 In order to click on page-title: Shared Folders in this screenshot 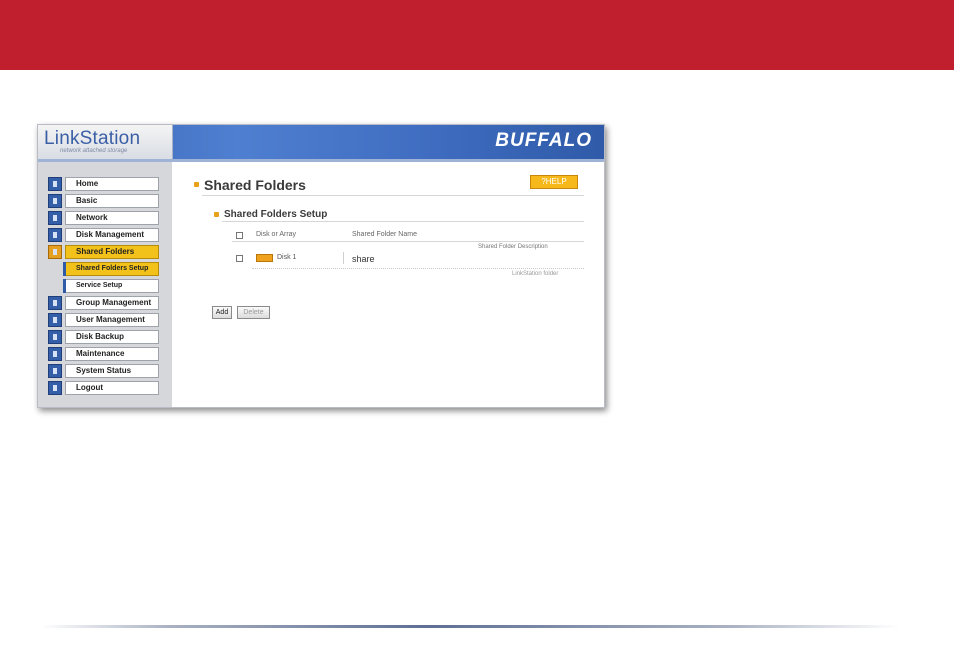, I will do `click(255, 185)`.